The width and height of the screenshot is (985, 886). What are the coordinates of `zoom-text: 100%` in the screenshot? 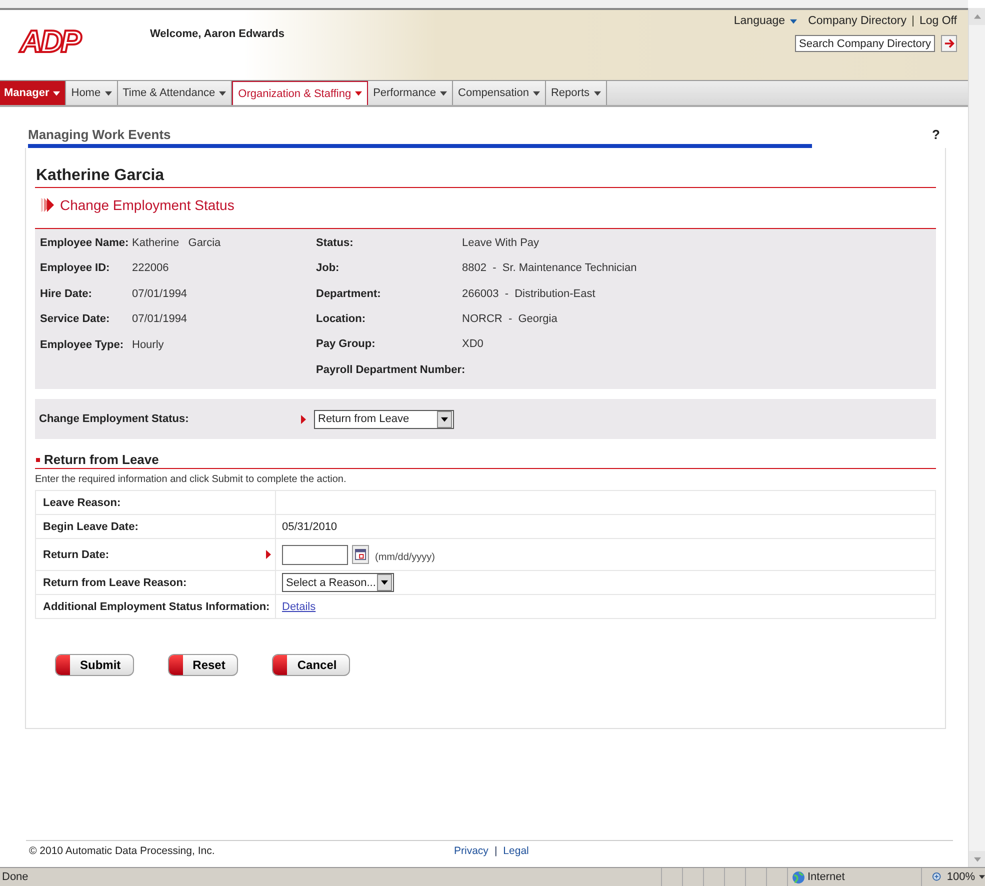 It's located at (960, 877).